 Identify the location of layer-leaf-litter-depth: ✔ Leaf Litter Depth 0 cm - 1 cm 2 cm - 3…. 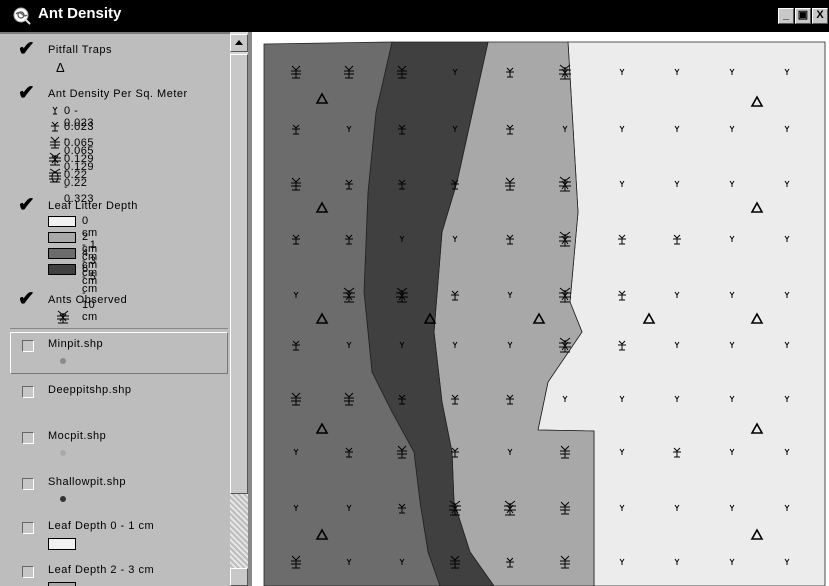
(115, 259).